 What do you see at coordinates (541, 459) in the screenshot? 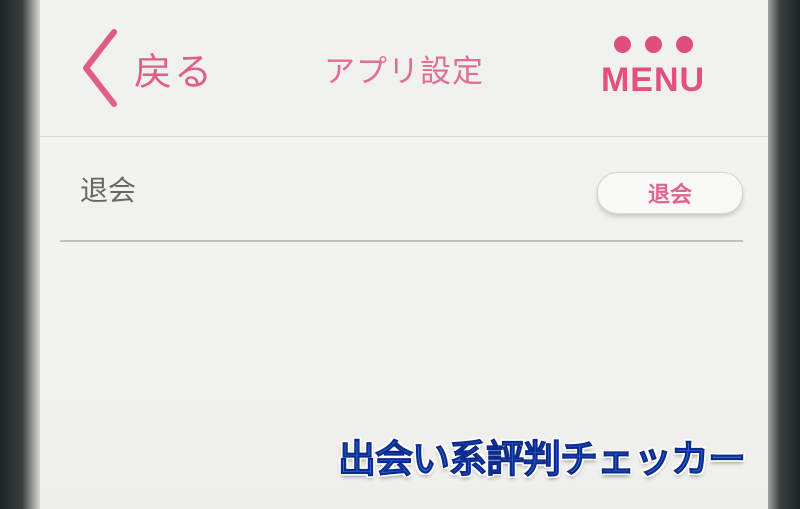
I see `watermark-text: 出会い系評判チェッカー` at bounding box center [541, 459].